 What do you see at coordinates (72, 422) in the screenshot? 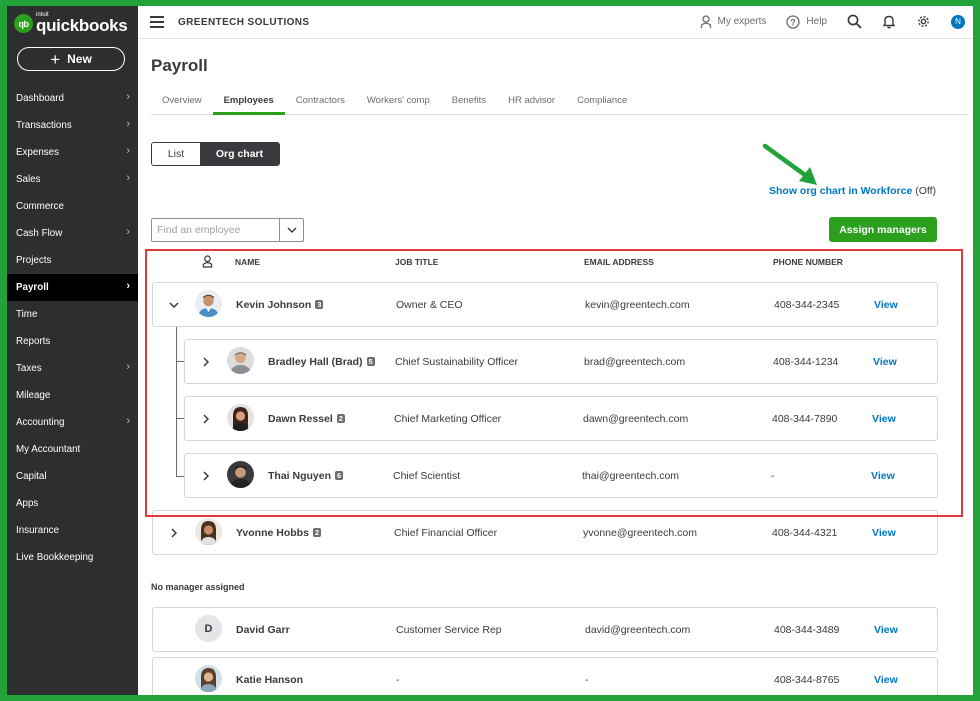
I see `sidebar-item-accounting: Accounting ›` at bounding box center [72, 422].